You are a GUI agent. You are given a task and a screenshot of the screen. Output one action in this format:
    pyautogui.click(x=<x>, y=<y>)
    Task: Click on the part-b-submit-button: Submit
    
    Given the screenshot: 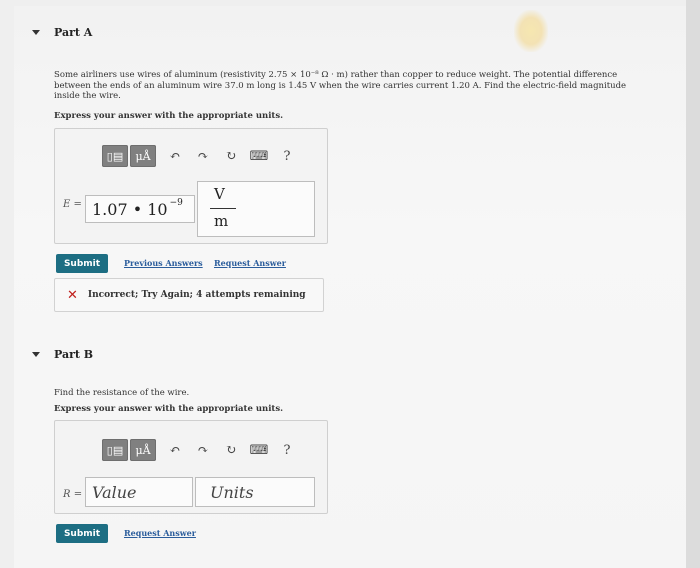 What is the action you would take?
    pyautogui.click(x=82, y=533)
    